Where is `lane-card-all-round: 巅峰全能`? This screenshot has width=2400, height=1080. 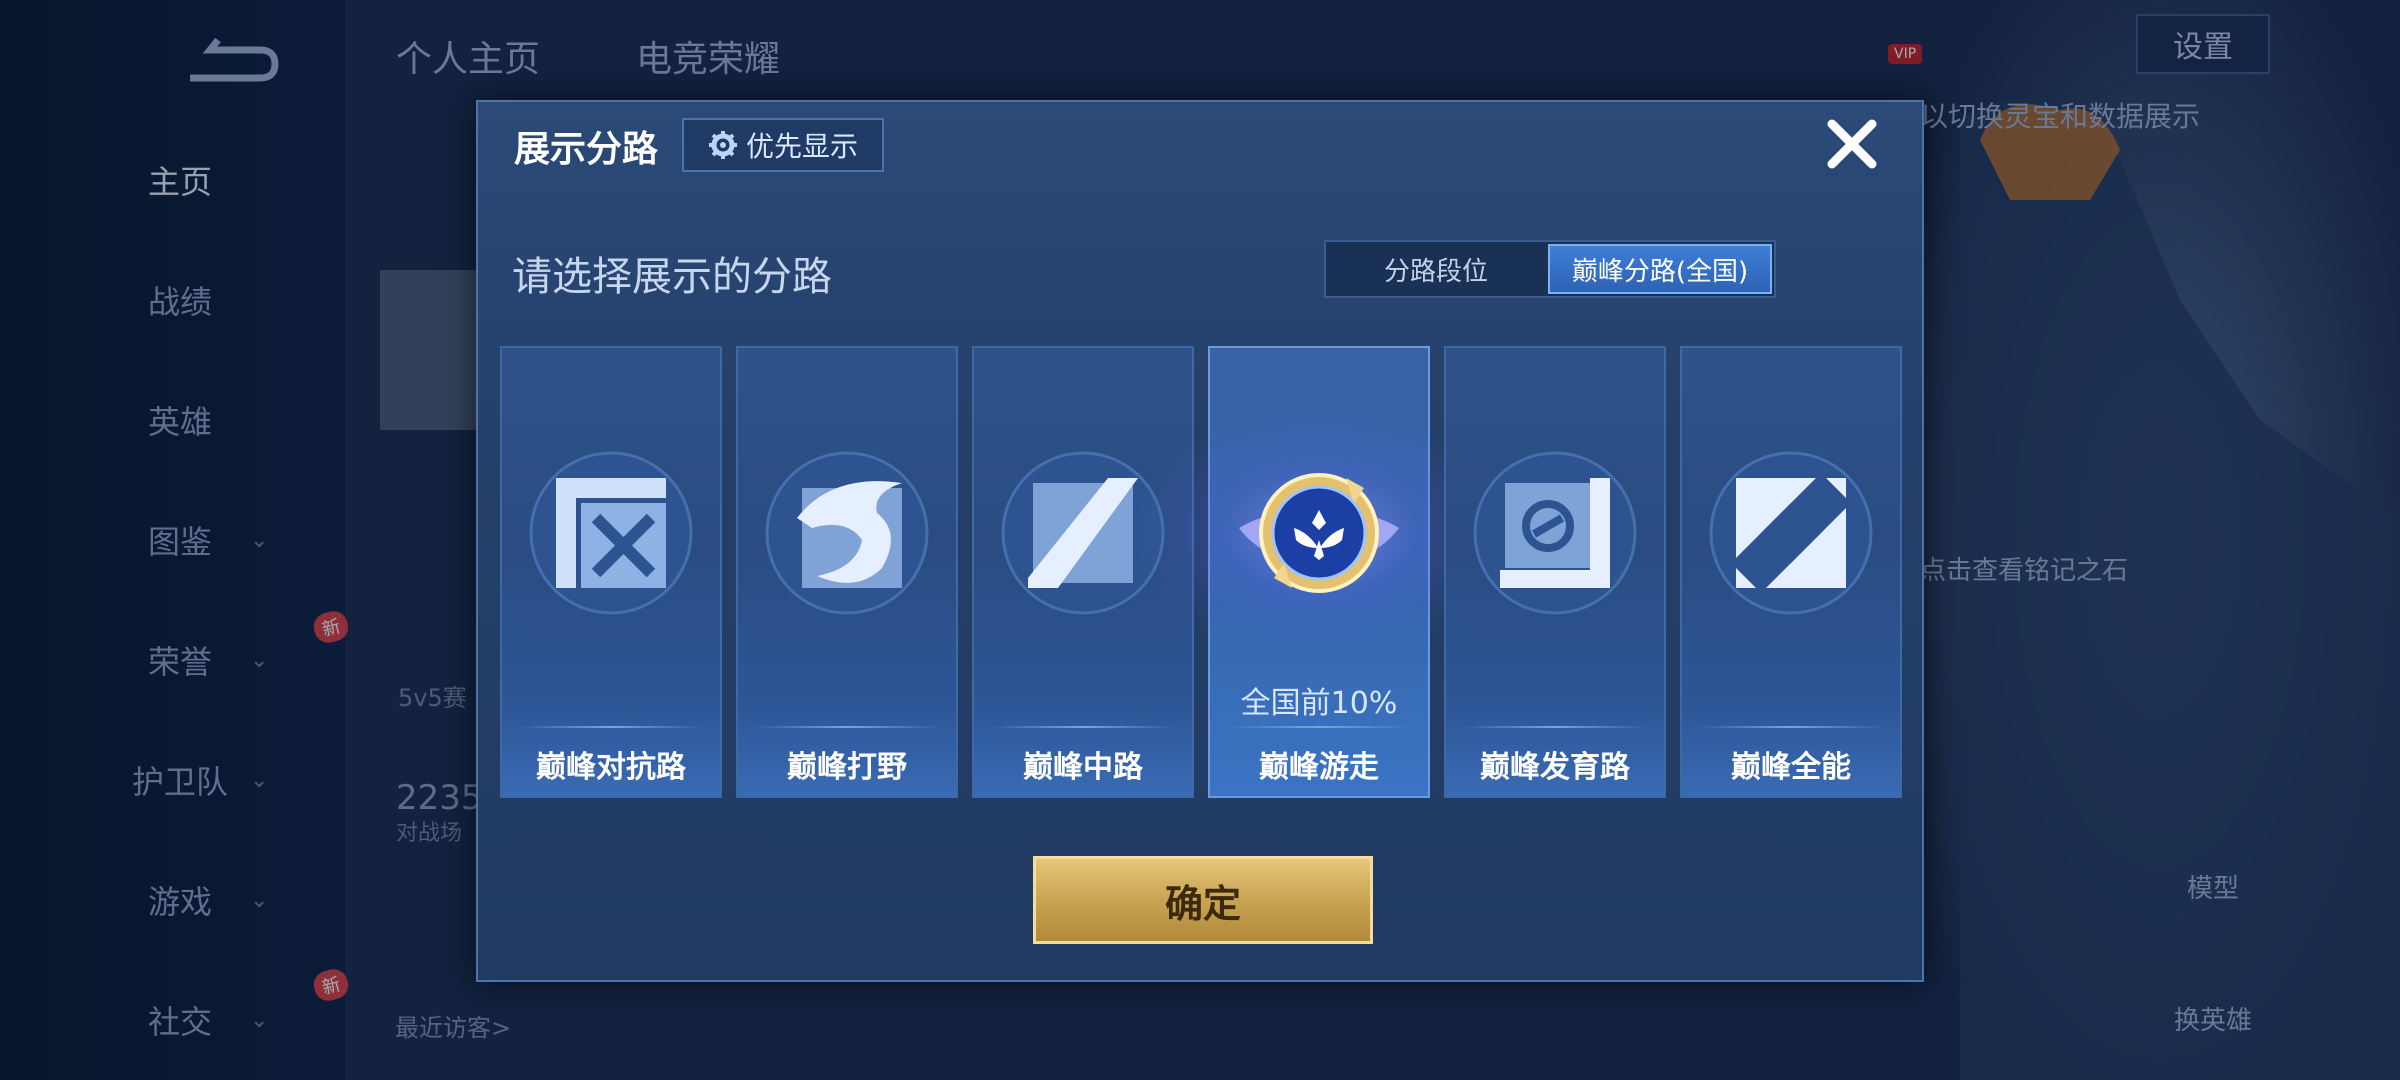 lane-card-all-round: 巅峰全能 is located at coordinates (1791, 572).